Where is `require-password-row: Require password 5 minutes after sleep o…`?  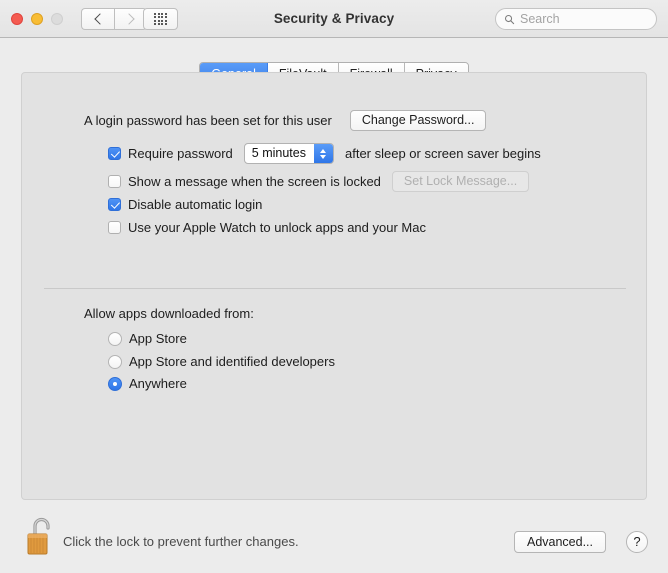 require-password-row: Require password 5 minutes after sleep o… is located at coordinates (324, 153).